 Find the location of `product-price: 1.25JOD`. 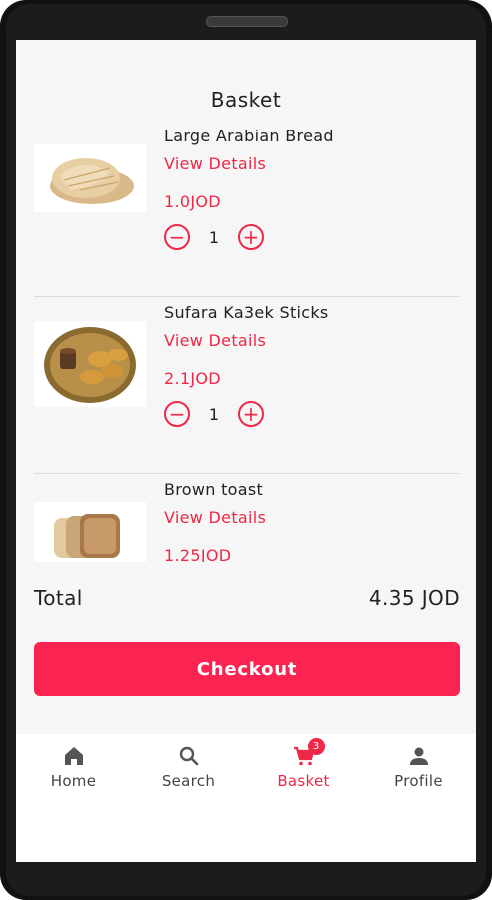

product-price: 1.25JOD is located at coordinates (198, 554).